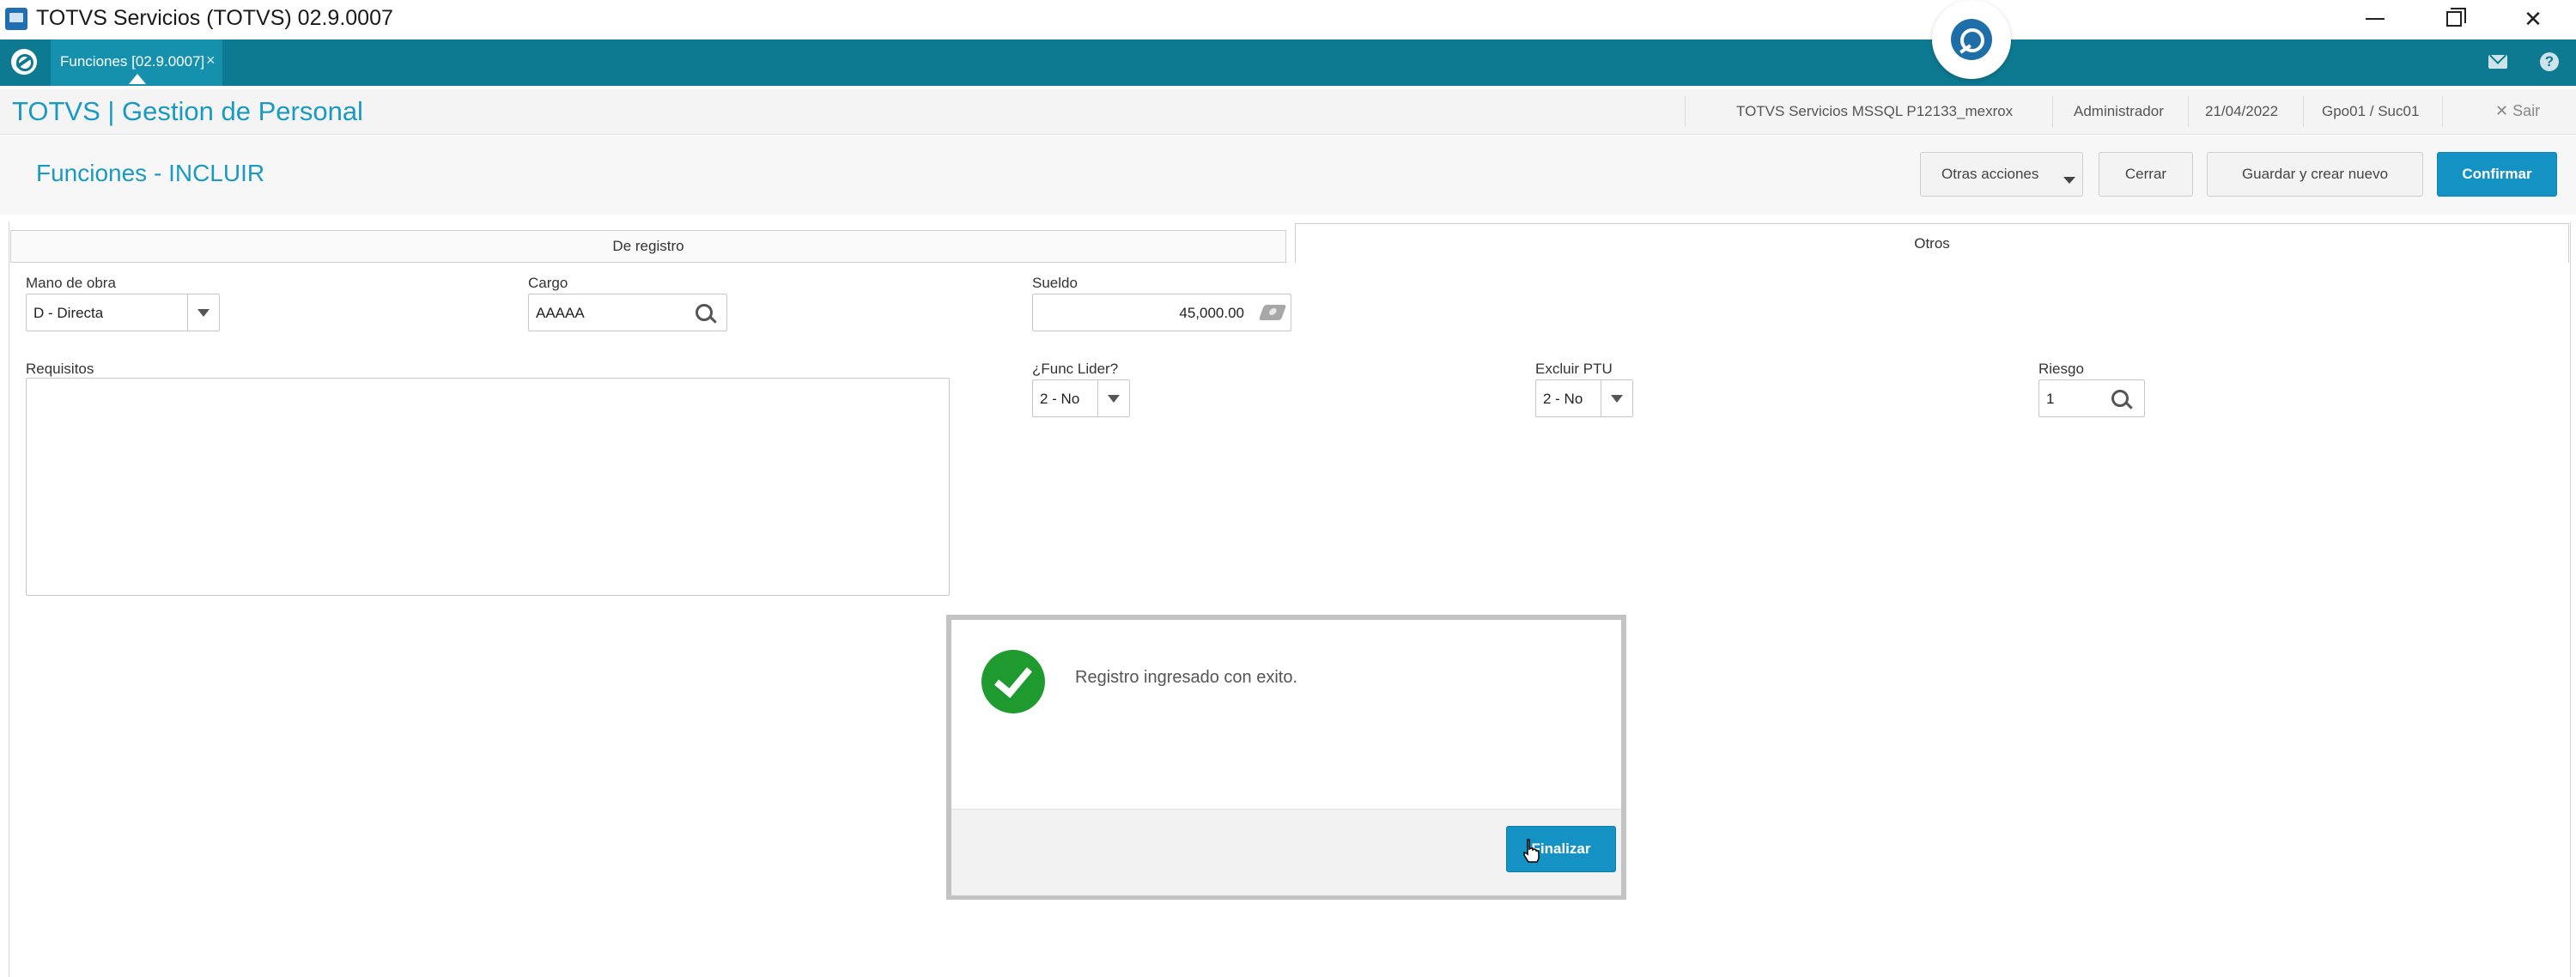  What do you see at coordinates (648, 246) in the screenshot?
I see `tab-de-registro: De registro` at bounding box center [648, 246].